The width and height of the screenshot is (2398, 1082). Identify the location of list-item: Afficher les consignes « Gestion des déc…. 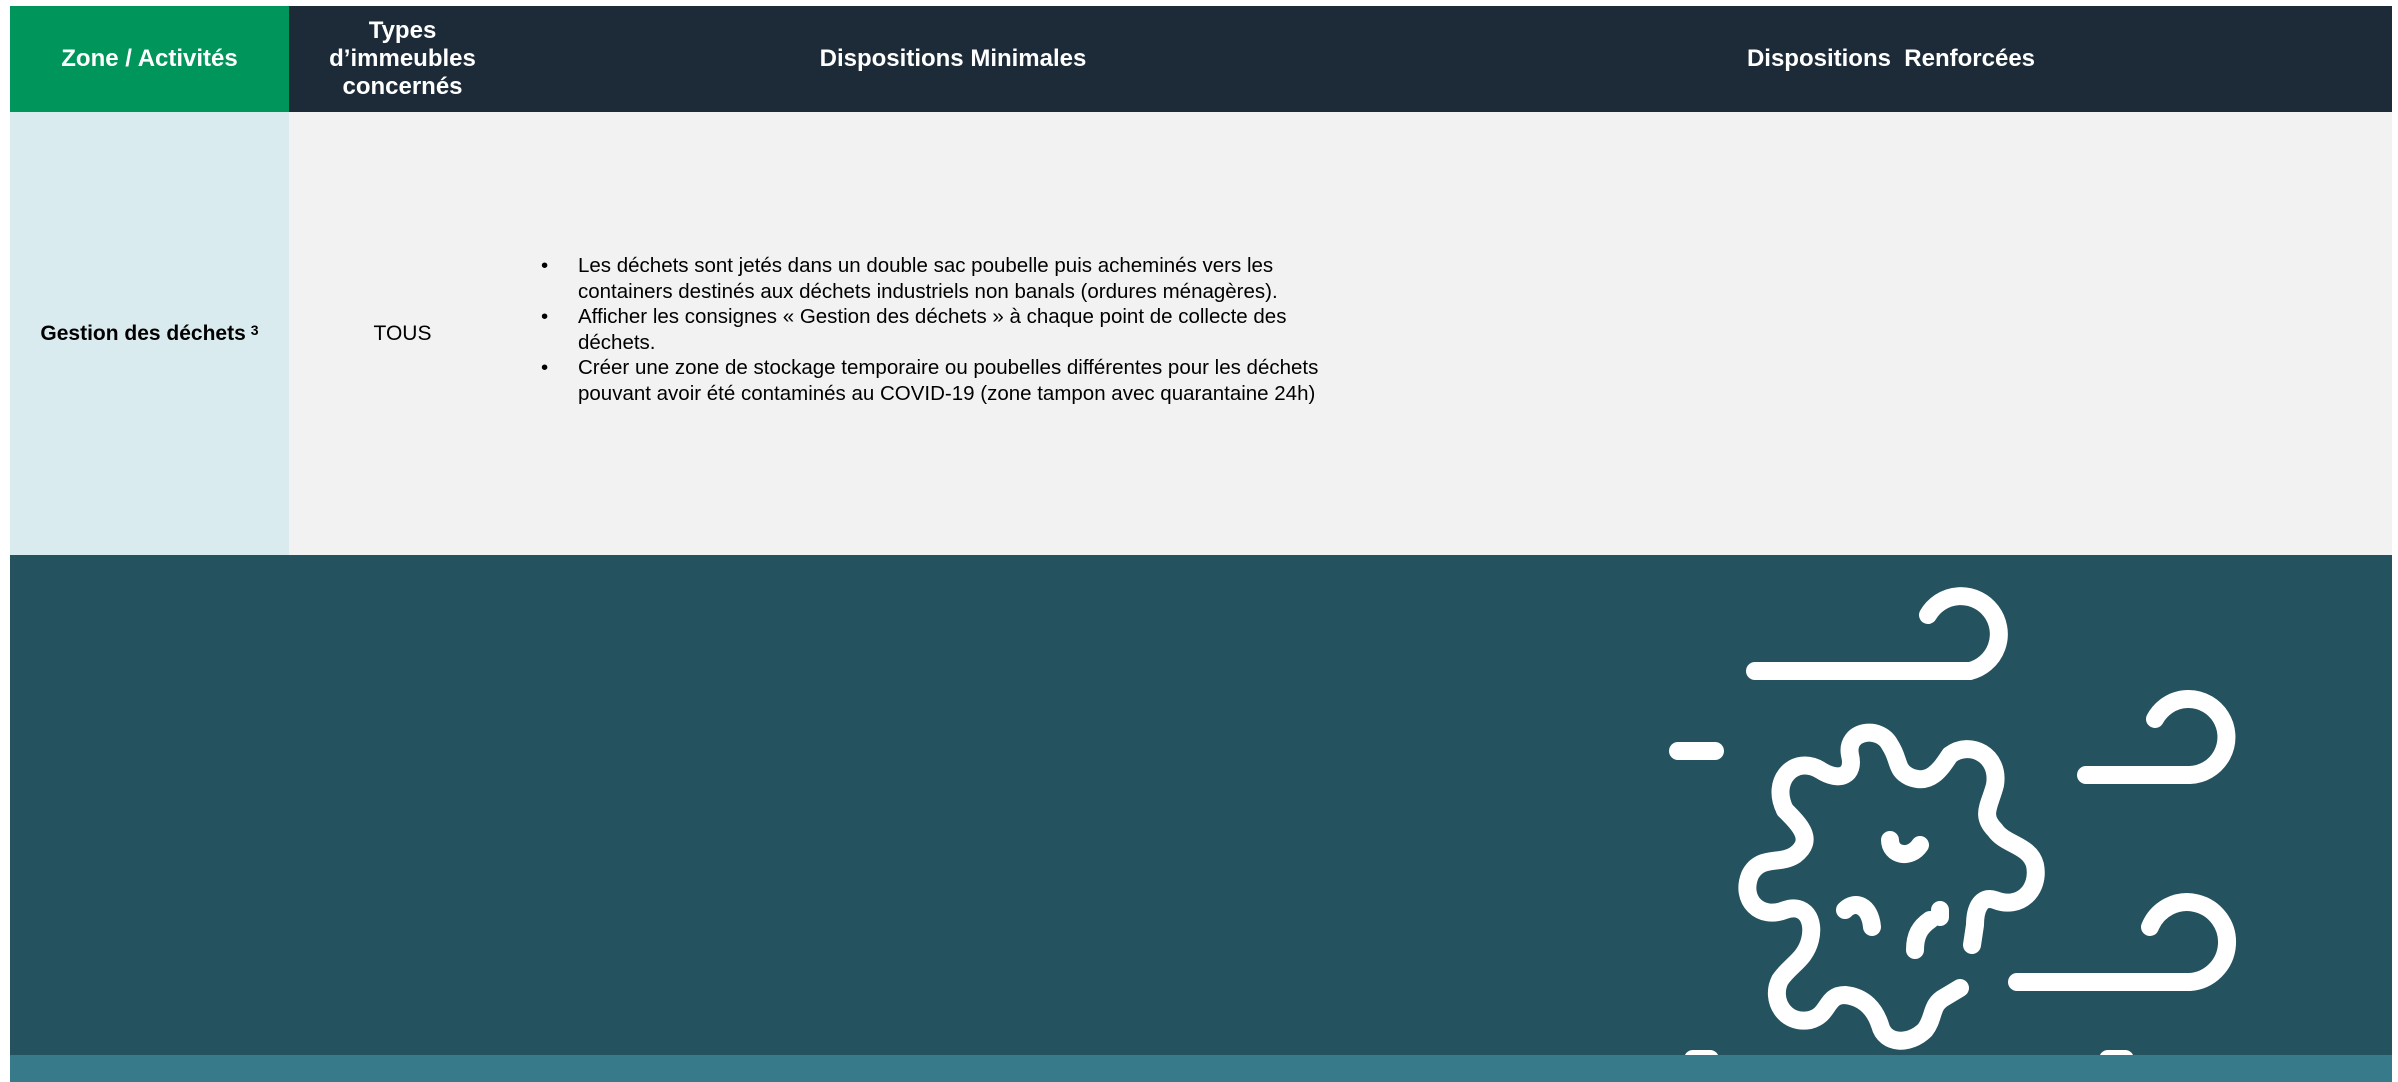
(951, 329).